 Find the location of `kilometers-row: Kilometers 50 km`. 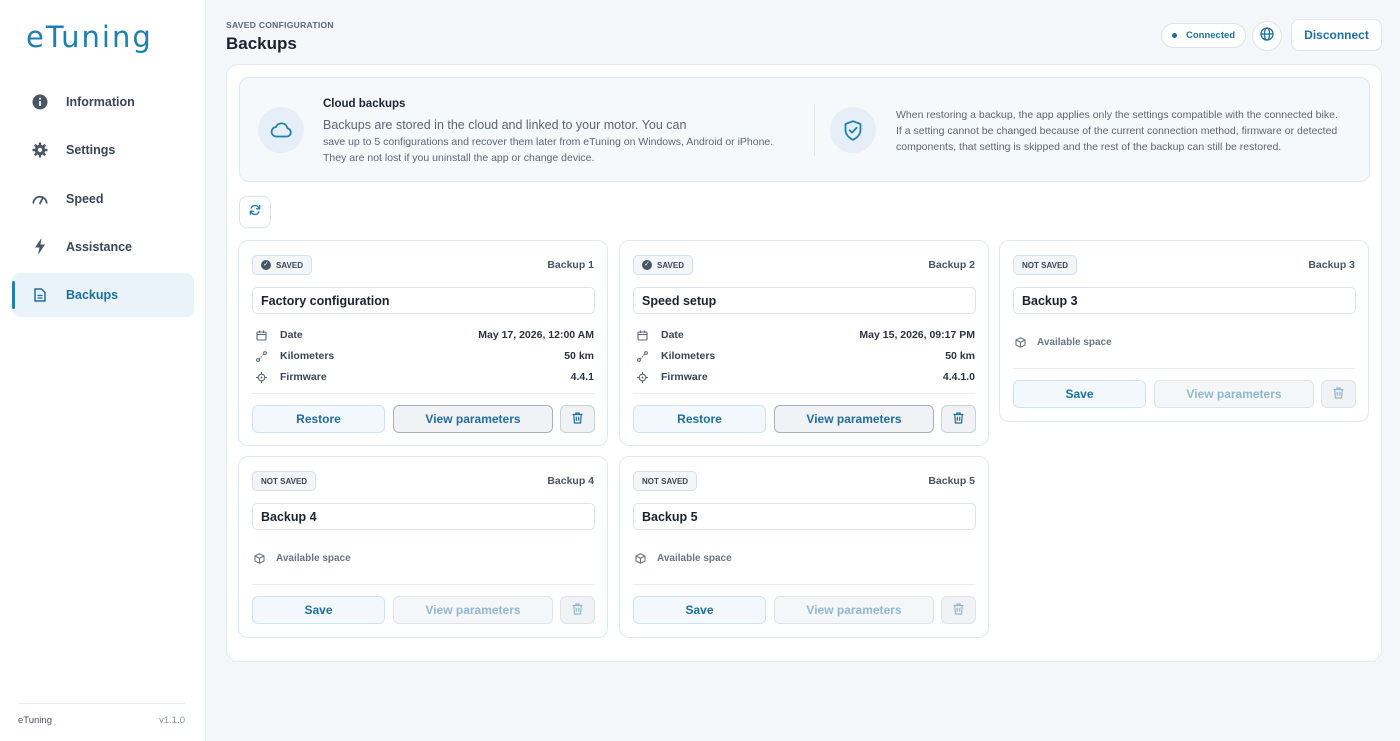

kilometers-row: Kilometers 50 km is located at coordinates (425, 356).